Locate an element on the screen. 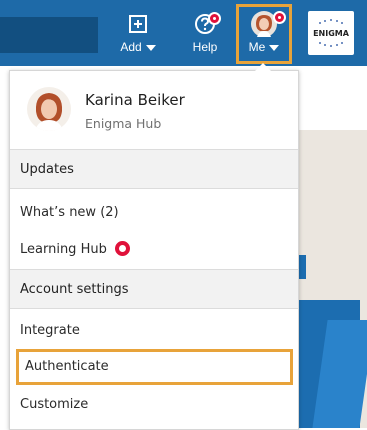  profile-name: Karina Beiker is located at coordinates (135, 100).